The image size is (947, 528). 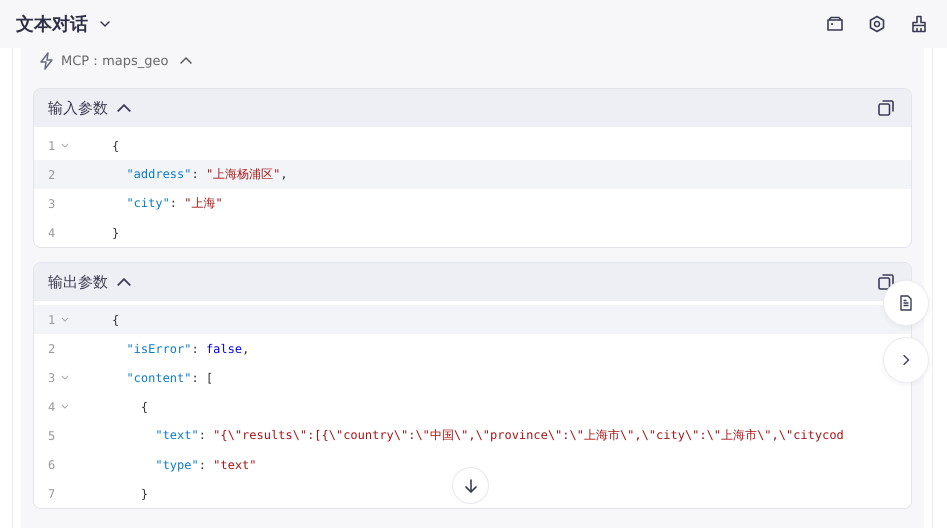 I want to click on code-line: "city": "上海", so click(x=174, y=203).